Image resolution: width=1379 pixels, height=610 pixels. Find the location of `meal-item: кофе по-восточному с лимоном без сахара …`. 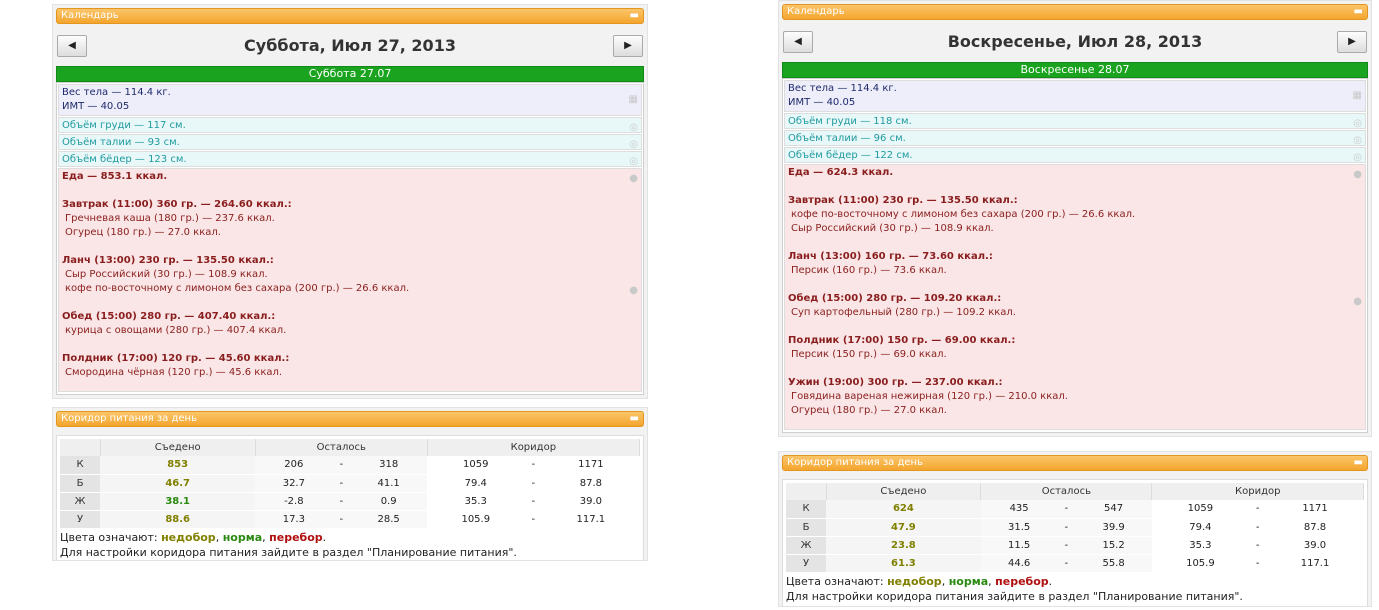

meal-item: кофе по-восточному с лимоном без сахара … is located at coordinates (237, 288).